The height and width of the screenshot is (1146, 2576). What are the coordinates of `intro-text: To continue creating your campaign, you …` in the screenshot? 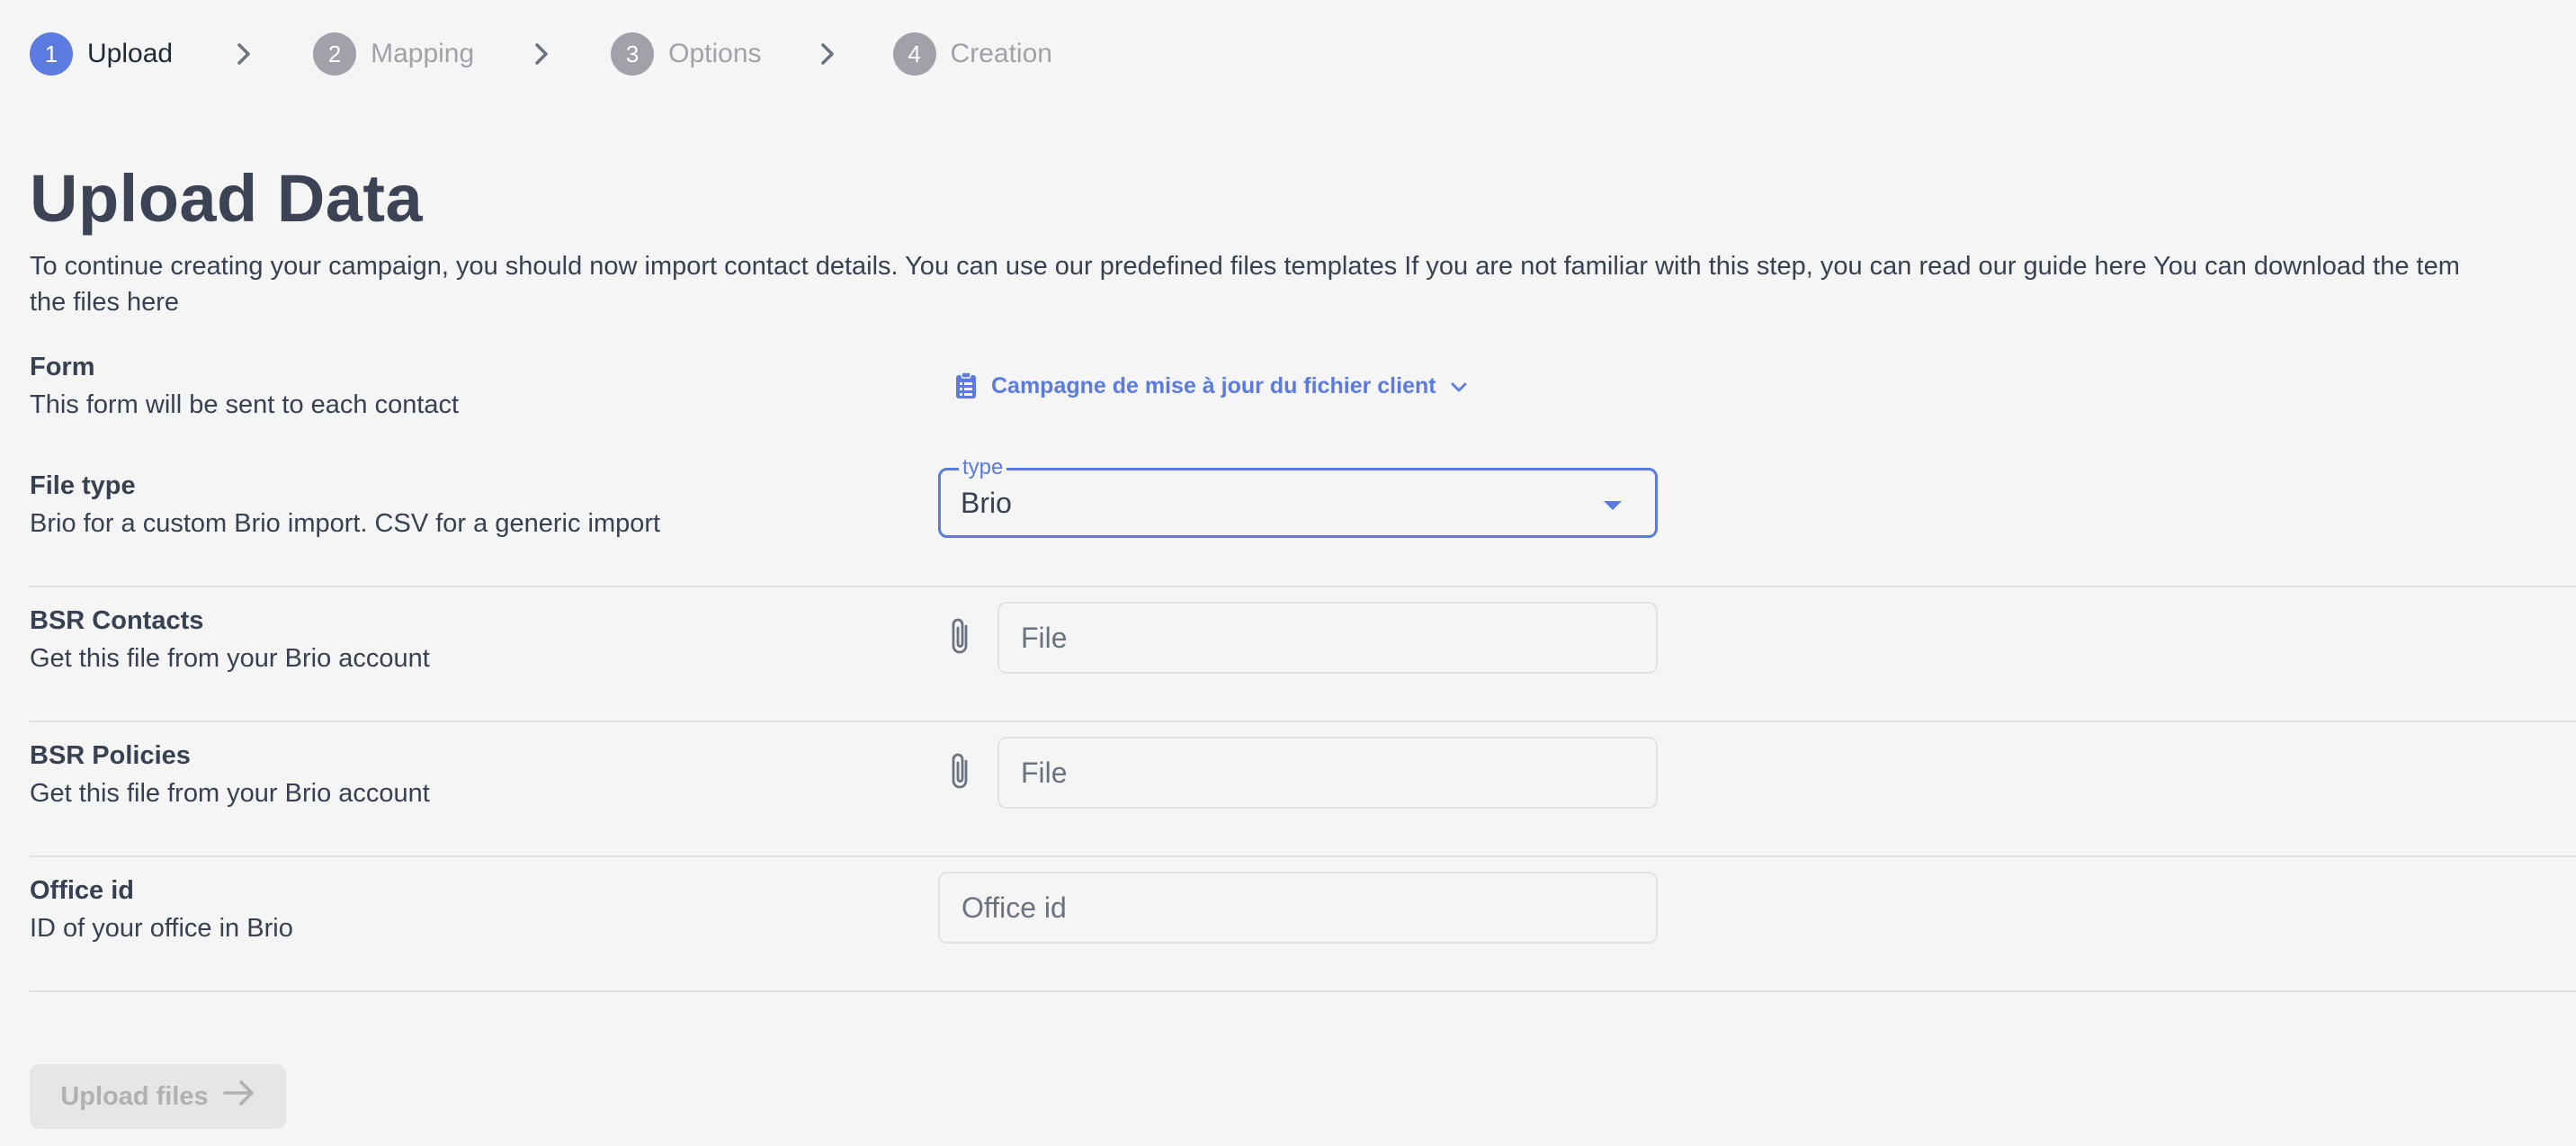 It's located at (1303, 284).